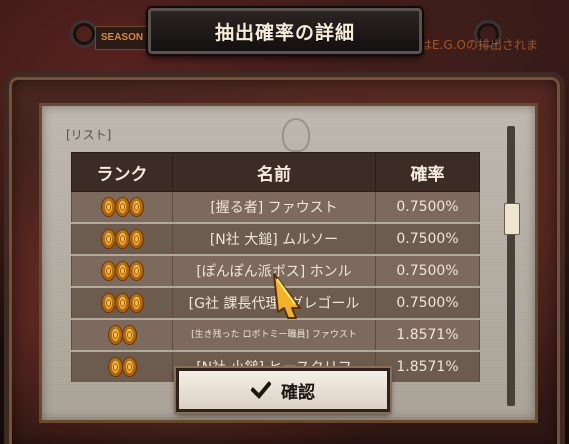 The image size is (569, 444). Describe the element at coordinates (479, 45) in the screenshot. I see `background-notice-text: はE.G.Oの排出されま` at that location.